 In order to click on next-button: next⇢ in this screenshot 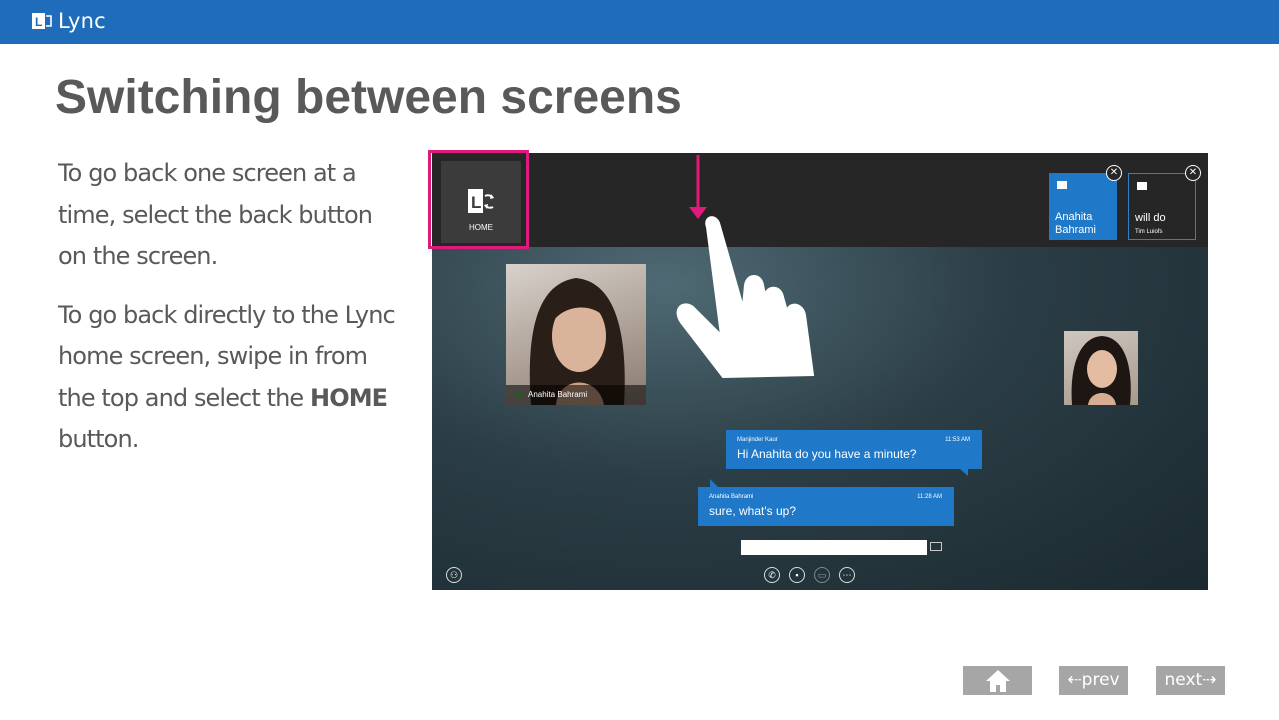, I will do `click(1190, 680)`.